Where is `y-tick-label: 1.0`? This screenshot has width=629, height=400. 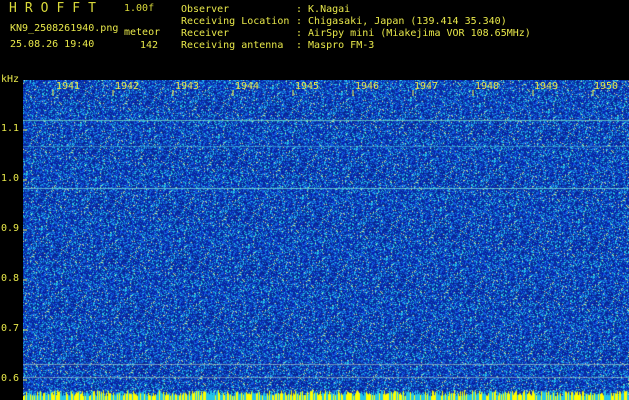 y-tick-label: 1.0 is located at coordinates (10, 178).